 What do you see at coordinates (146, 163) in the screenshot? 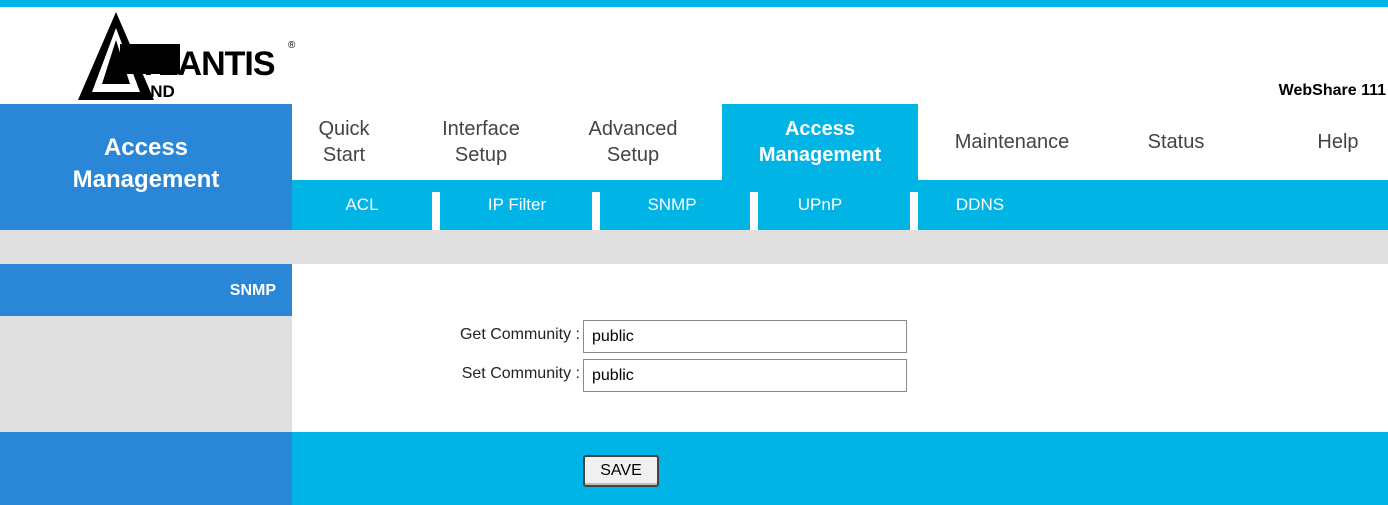
I see `section-title: Access Management` at bounding box center [146, 163].